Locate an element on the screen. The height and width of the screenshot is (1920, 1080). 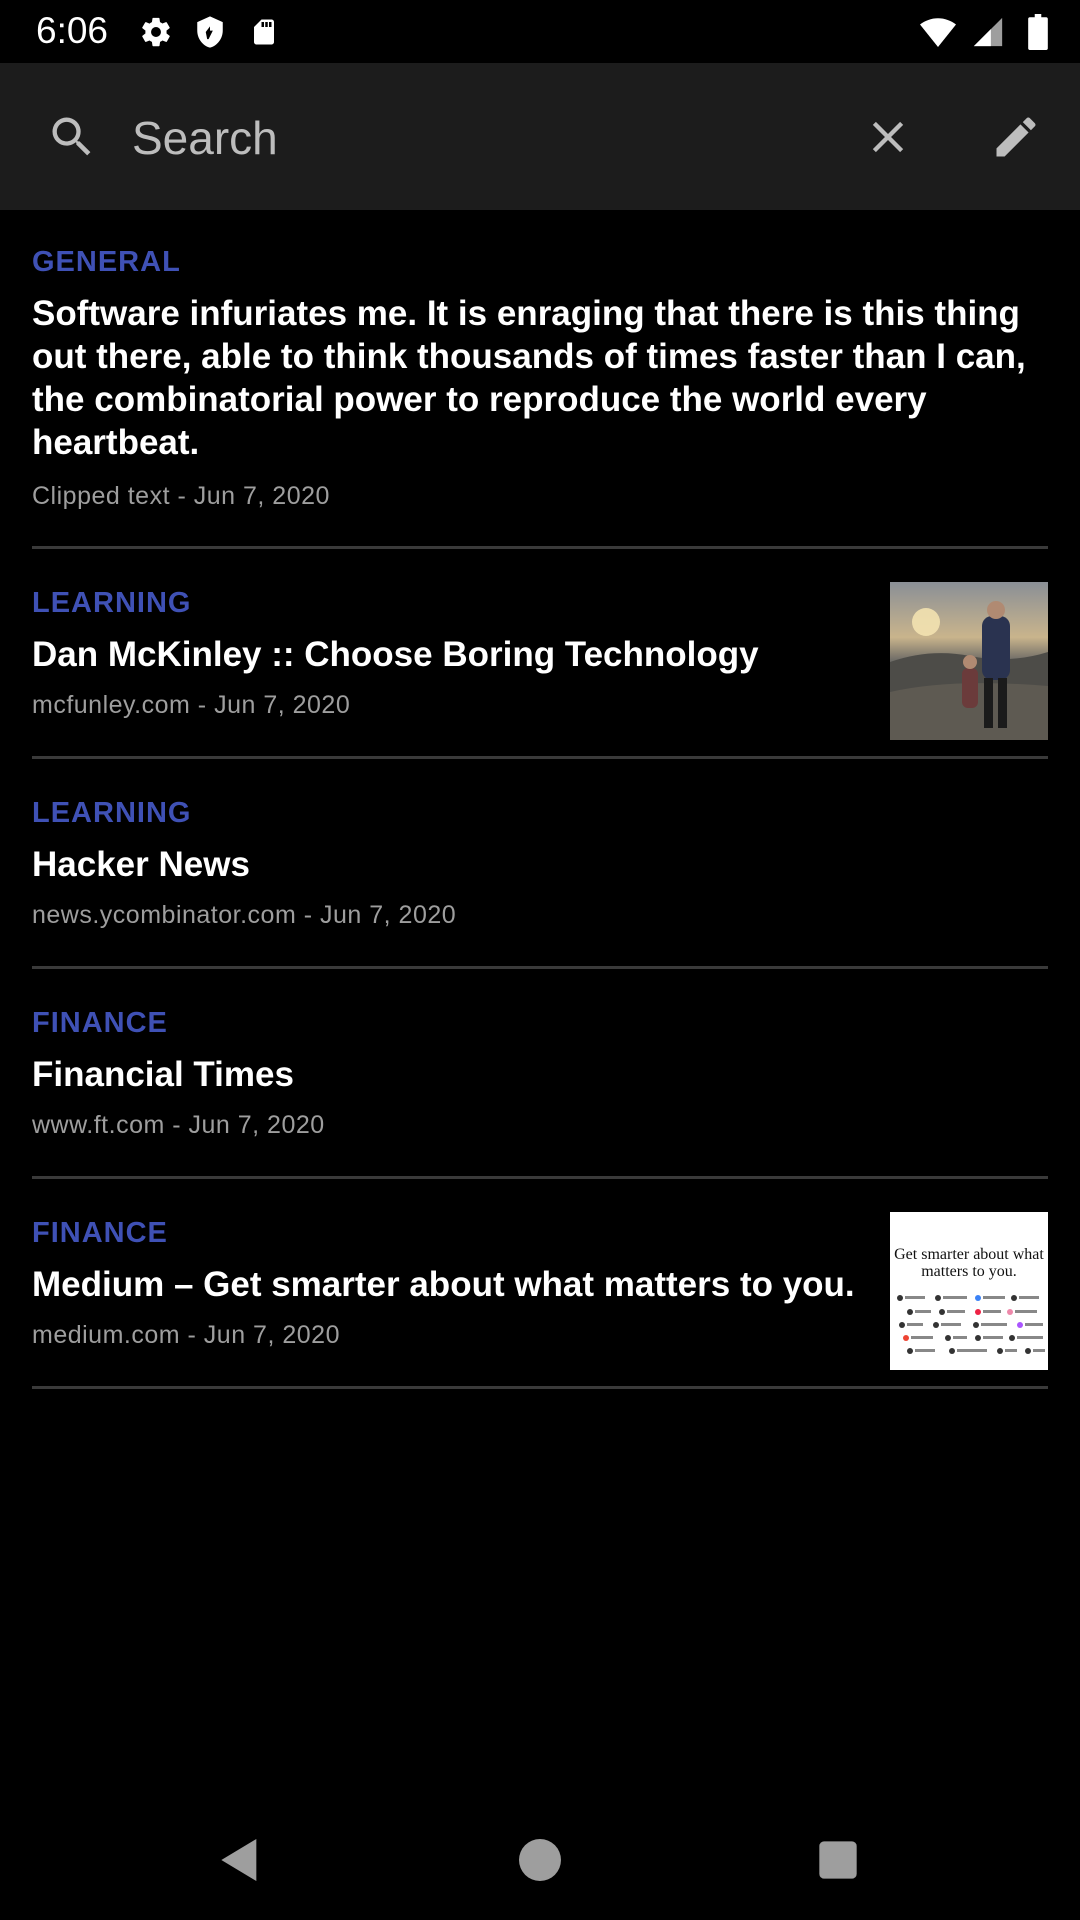
item-meta: news.ycombinator.com - Jun 7, 2020 is located at coordinates (244, 915).